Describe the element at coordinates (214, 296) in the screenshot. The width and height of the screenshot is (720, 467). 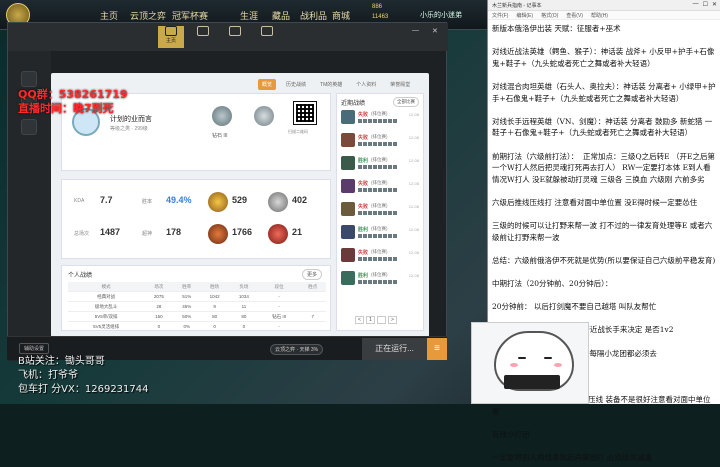
I see `table-cell: 1042` at that location.